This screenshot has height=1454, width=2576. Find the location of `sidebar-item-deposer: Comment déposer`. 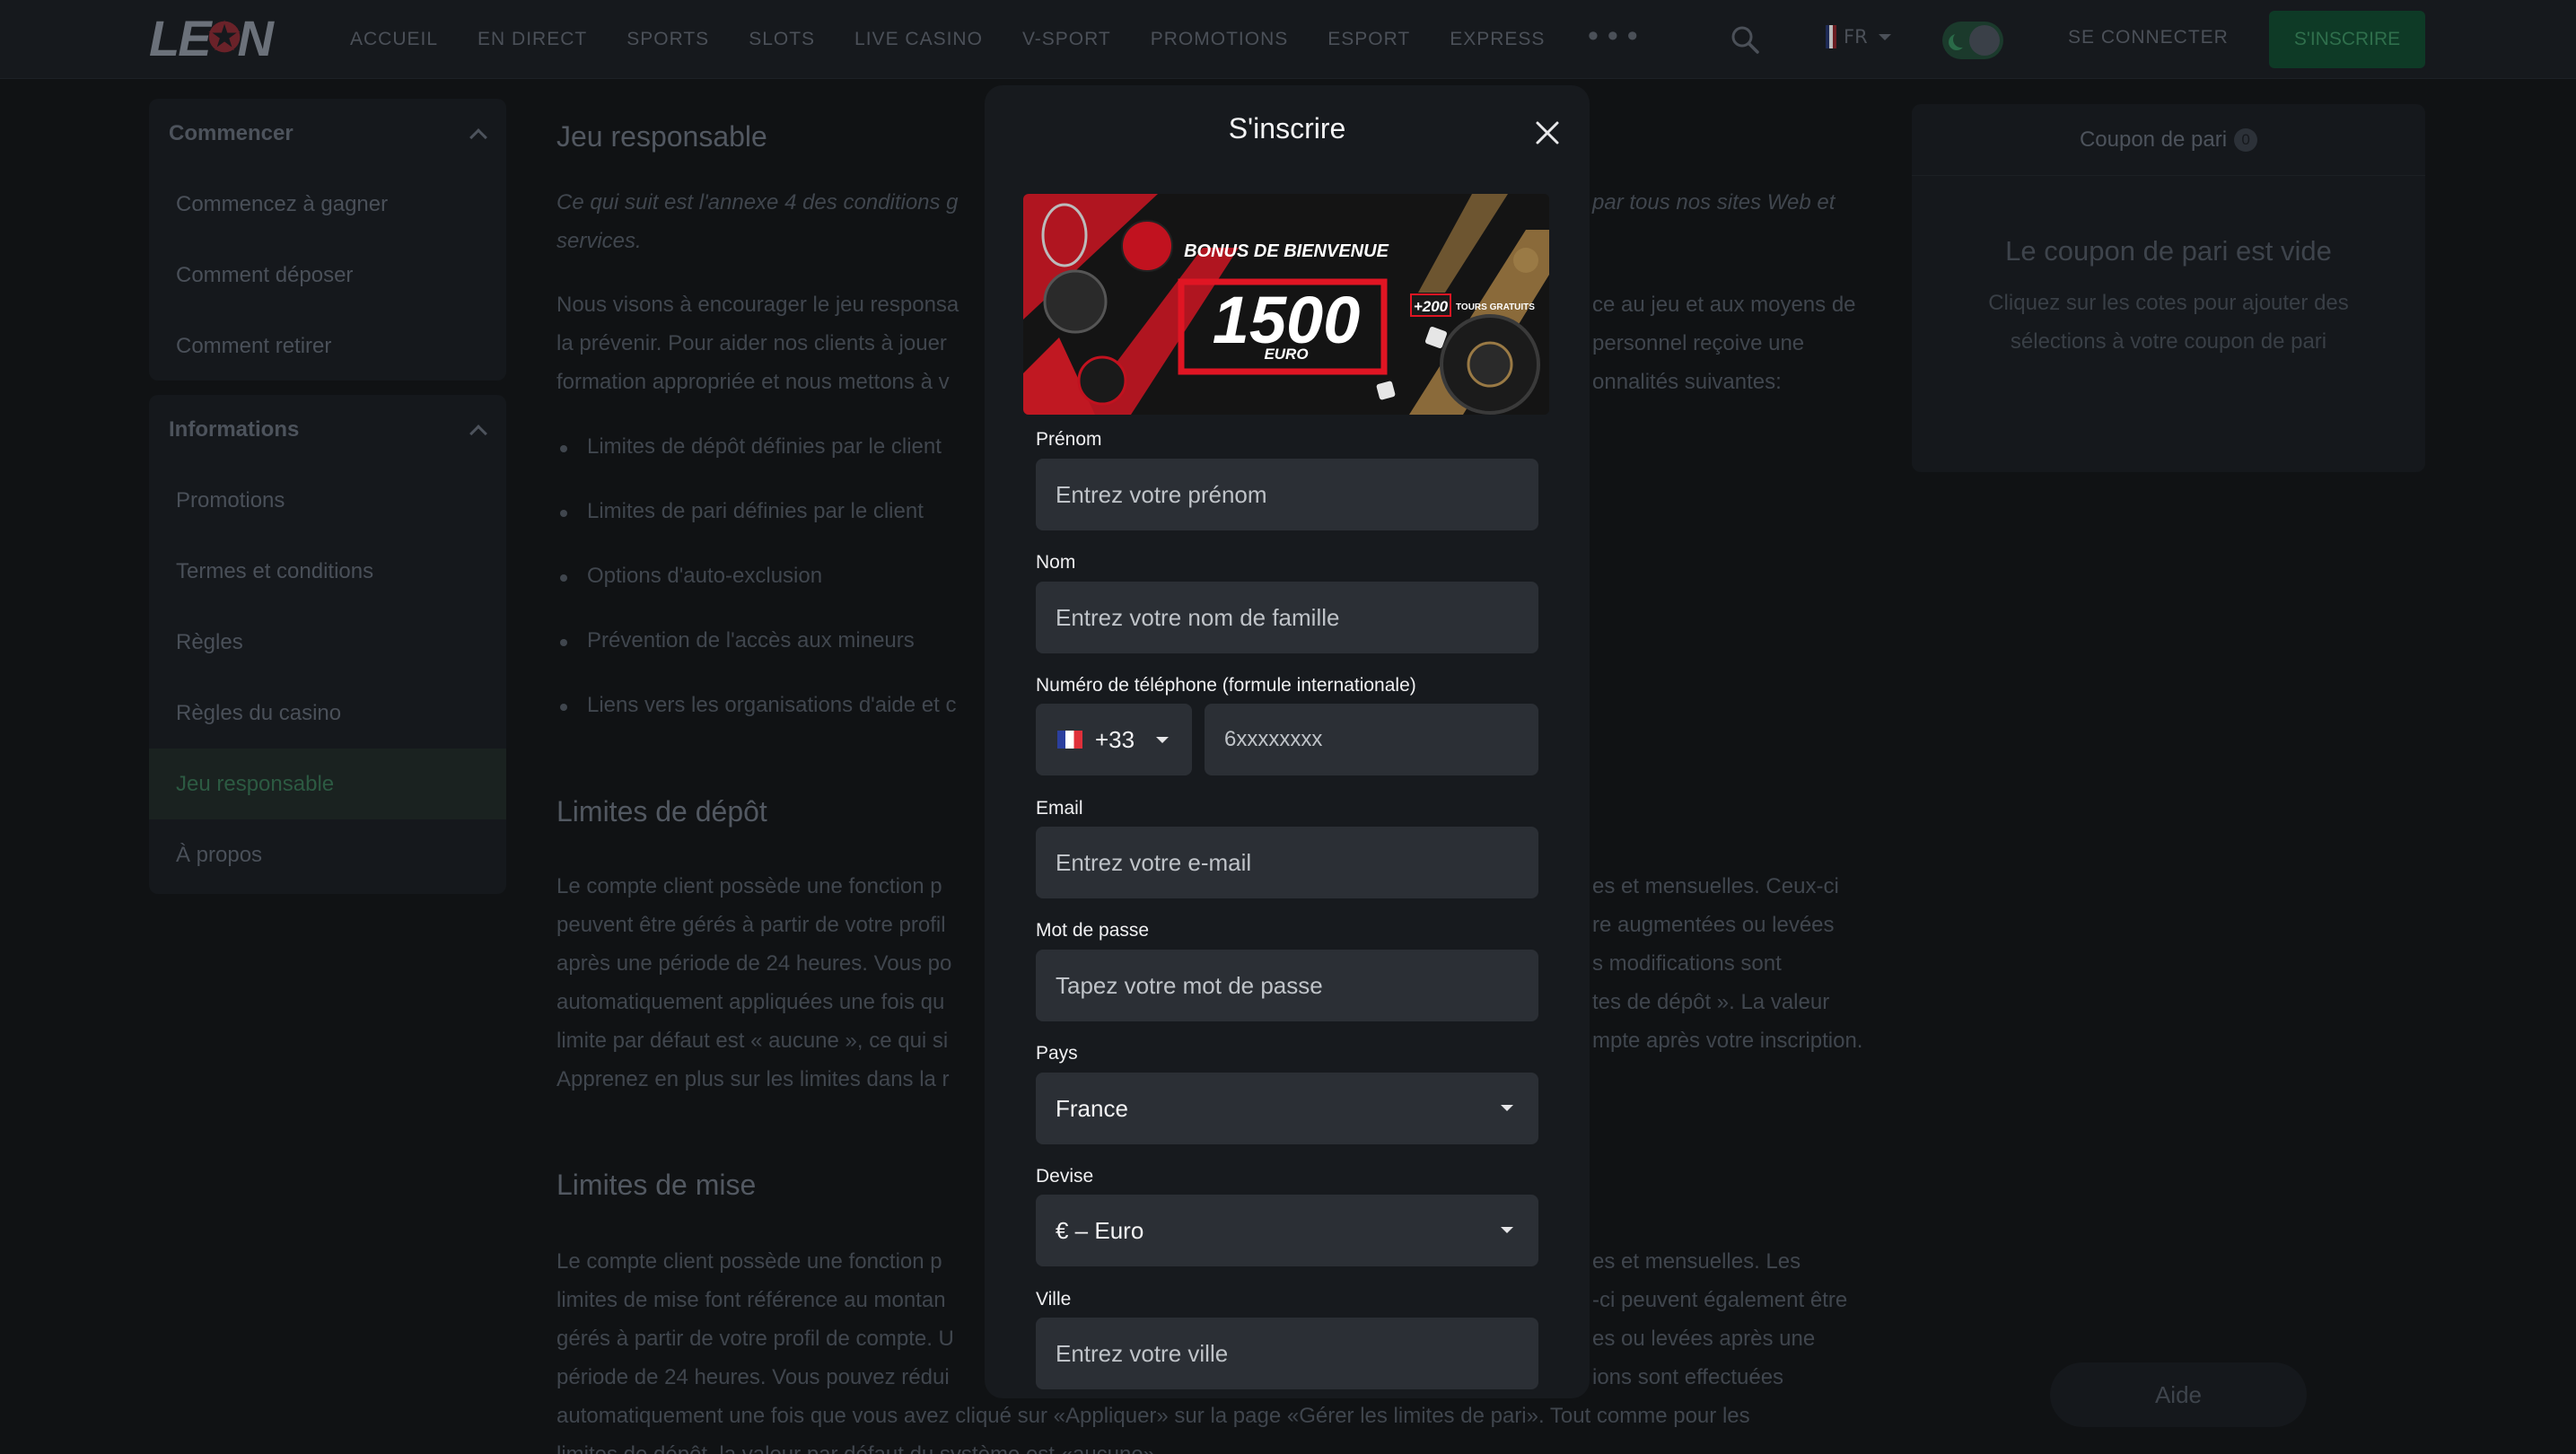

sidebar-item-deposer: Comment déposer is located at coordinates (327, 275).